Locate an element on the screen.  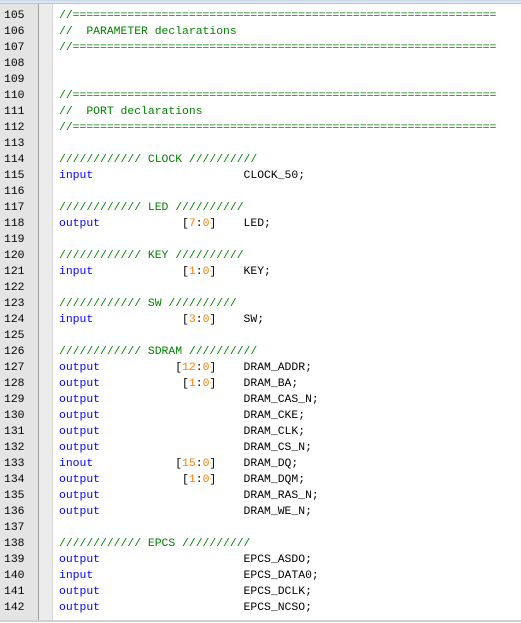
signal-name: EPCS_NCSO; is located at coordinates (277, 608).